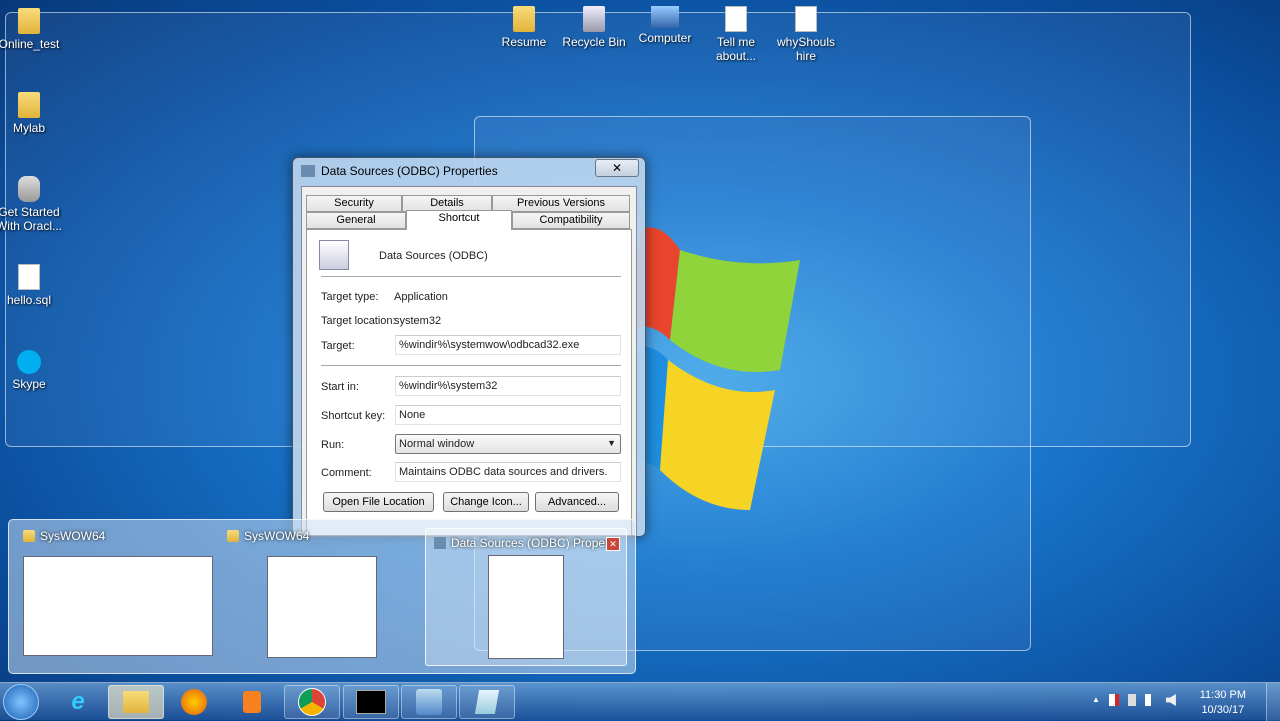 This screenshot has height=721, width=1280. What do you see at coordinates (356, 220) in the screenshot?
I see `tab-general: General` at bounding box center [356, 220].